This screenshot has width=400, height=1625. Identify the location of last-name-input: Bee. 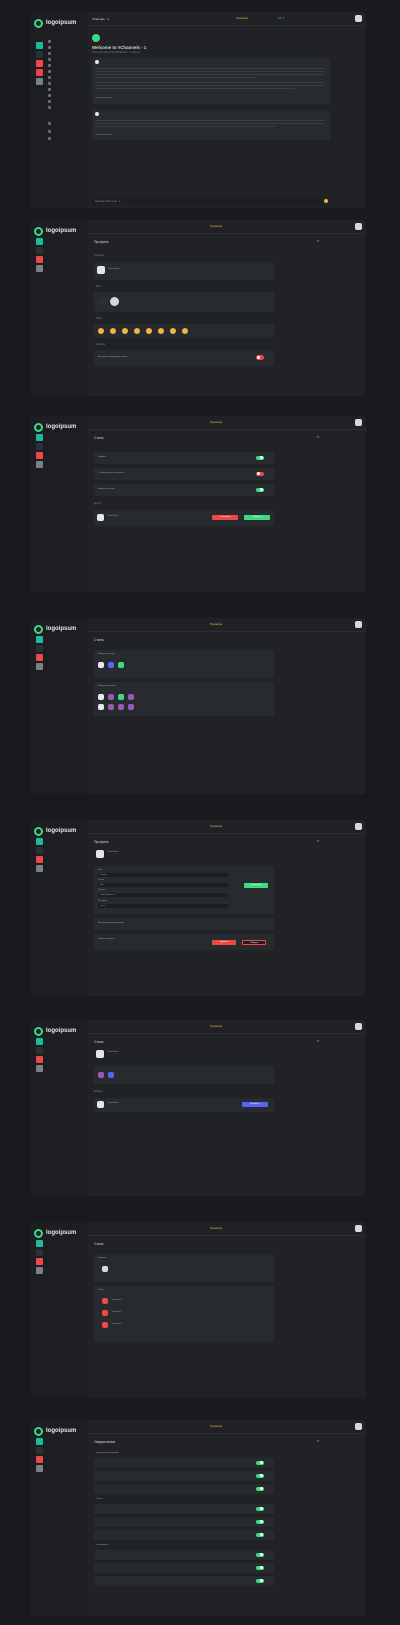
(163, 885).